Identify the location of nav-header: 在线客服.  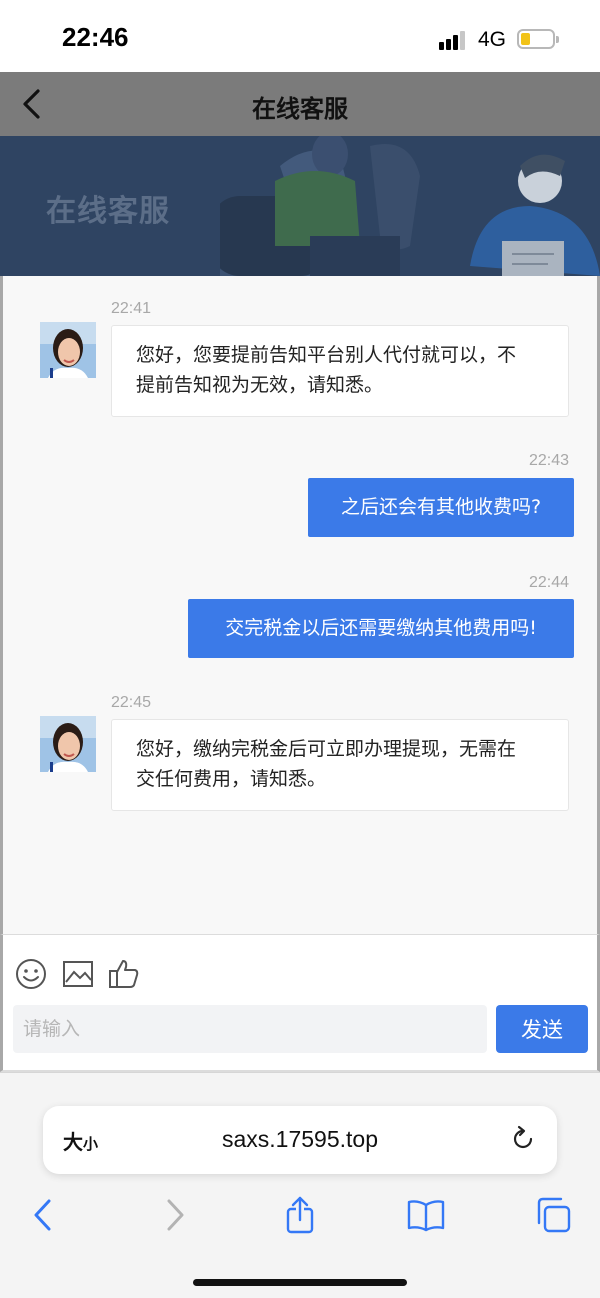
(300, 104).